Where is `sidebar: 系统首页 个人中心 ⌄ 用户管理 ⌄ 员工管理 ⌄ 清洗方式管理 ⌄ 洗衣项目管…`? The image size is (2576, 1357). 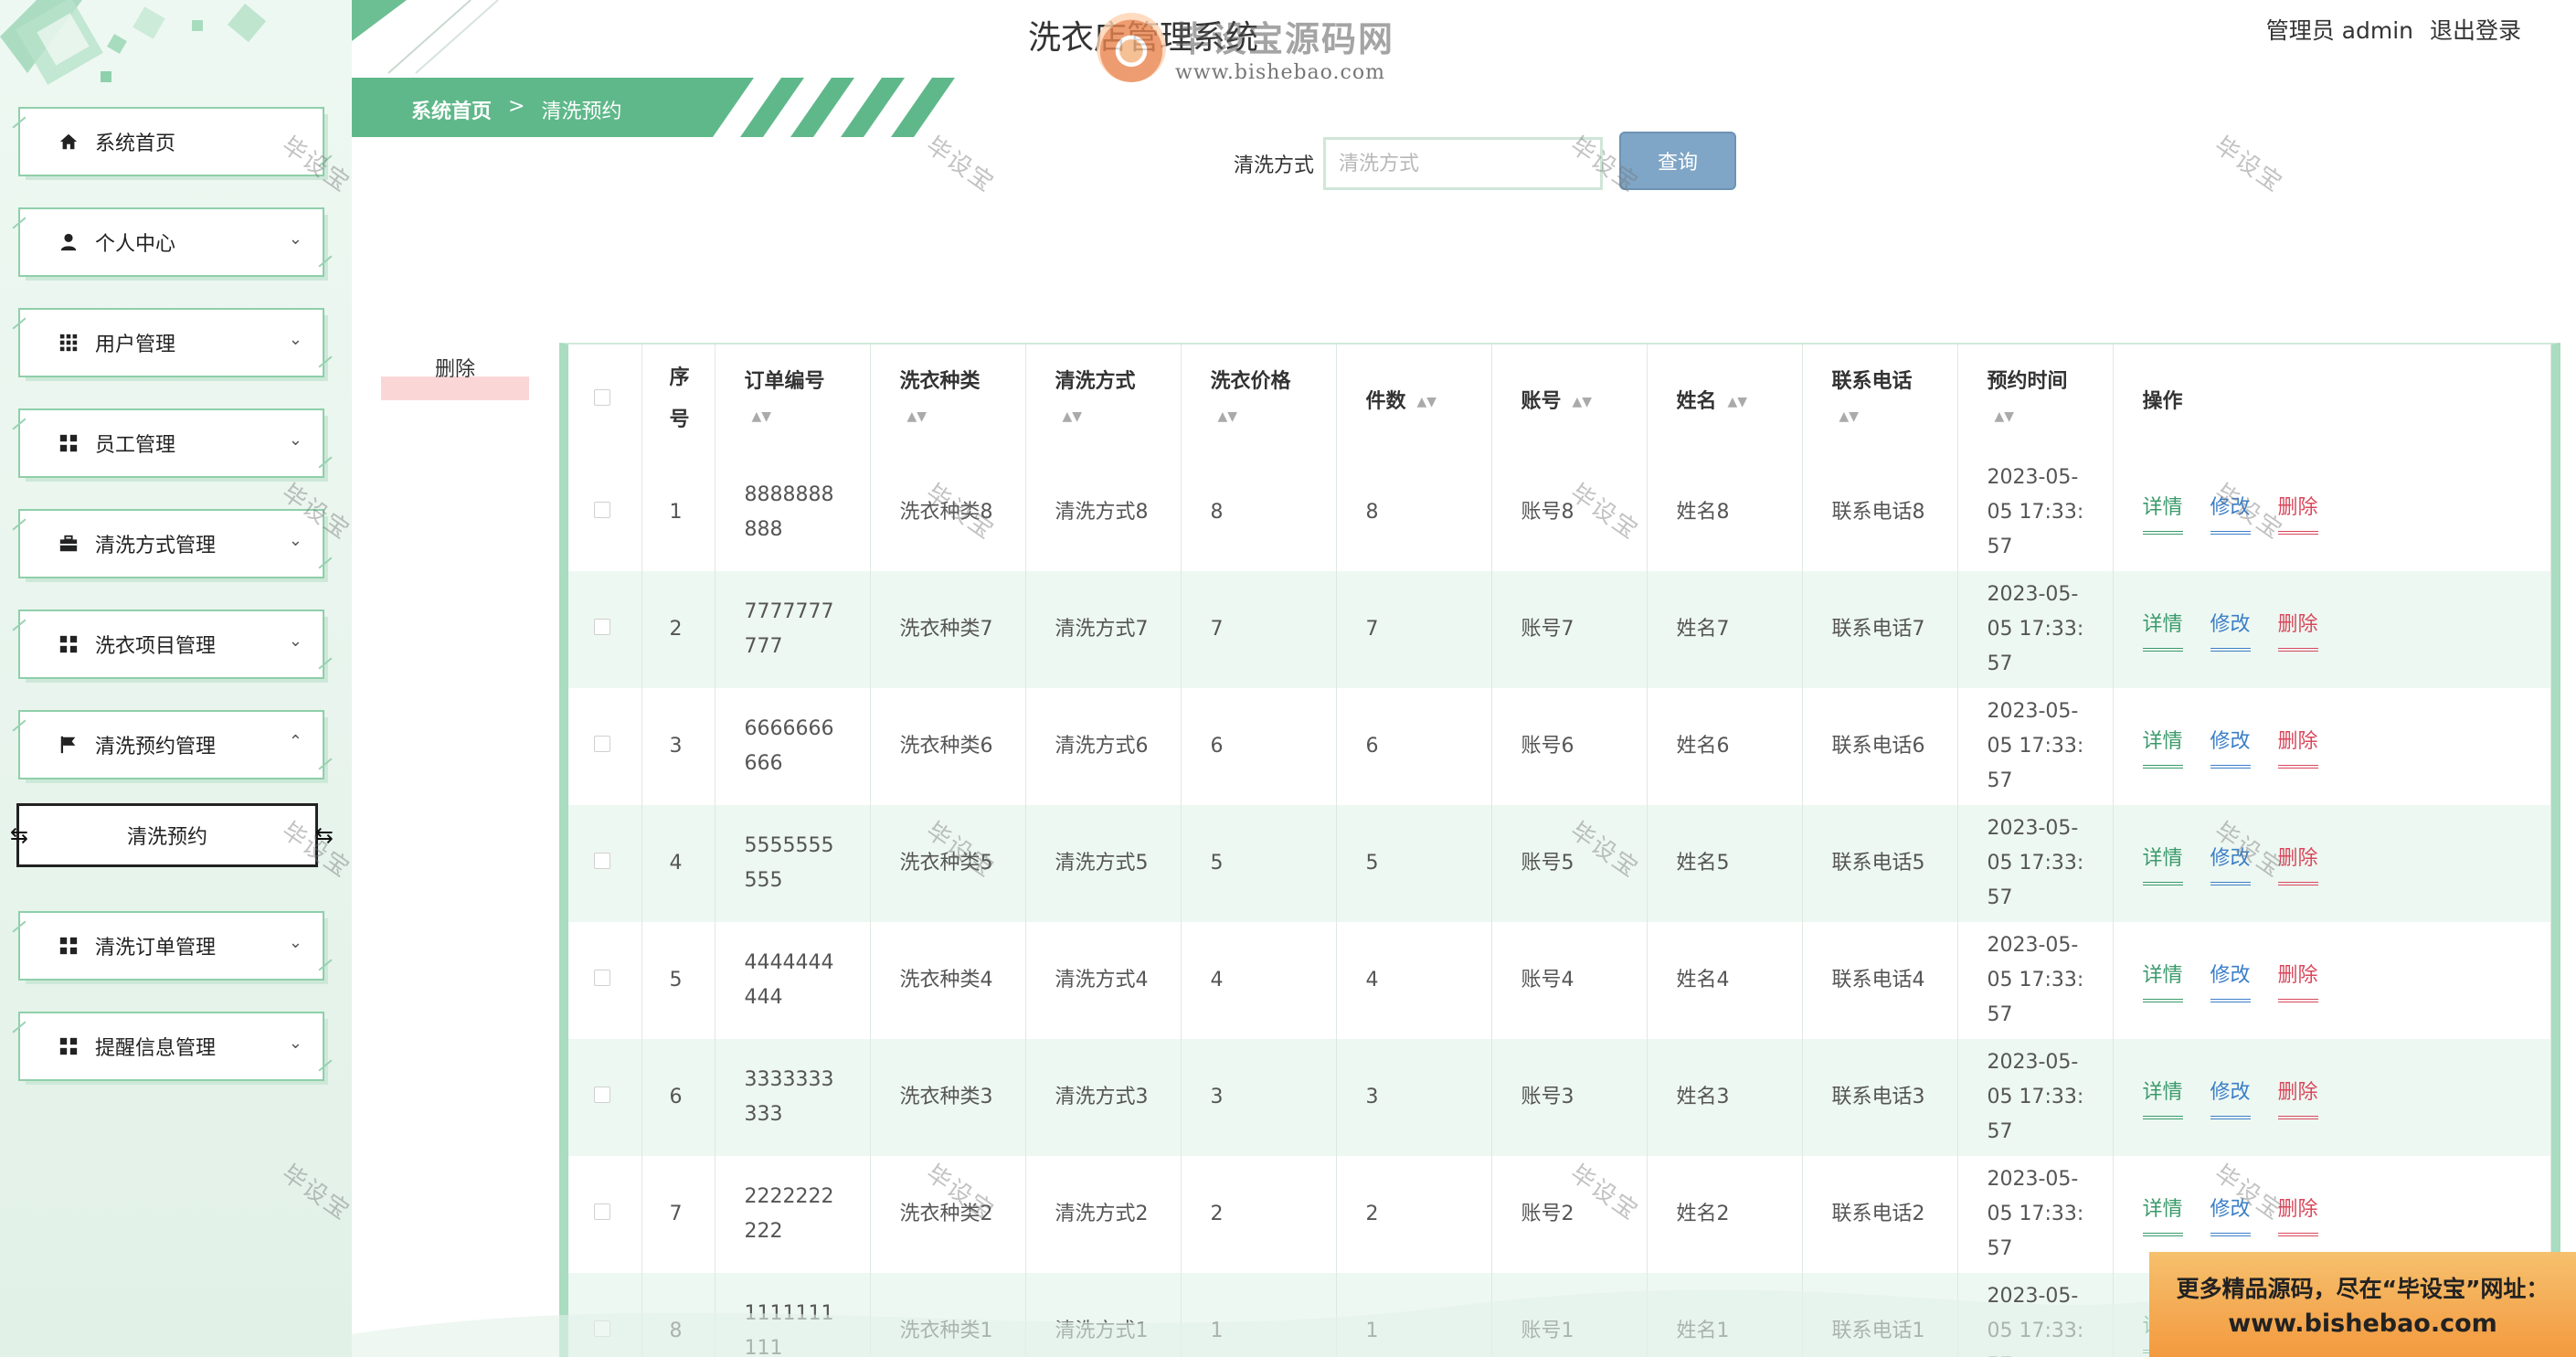 sidebar: 系统首页 个人中心 ⌄ 用户管理 ⌄ 员工管理 ⌄ 清洗方式管理 ⌄ 洗衣项目管… is located at coordinates (176, 678).